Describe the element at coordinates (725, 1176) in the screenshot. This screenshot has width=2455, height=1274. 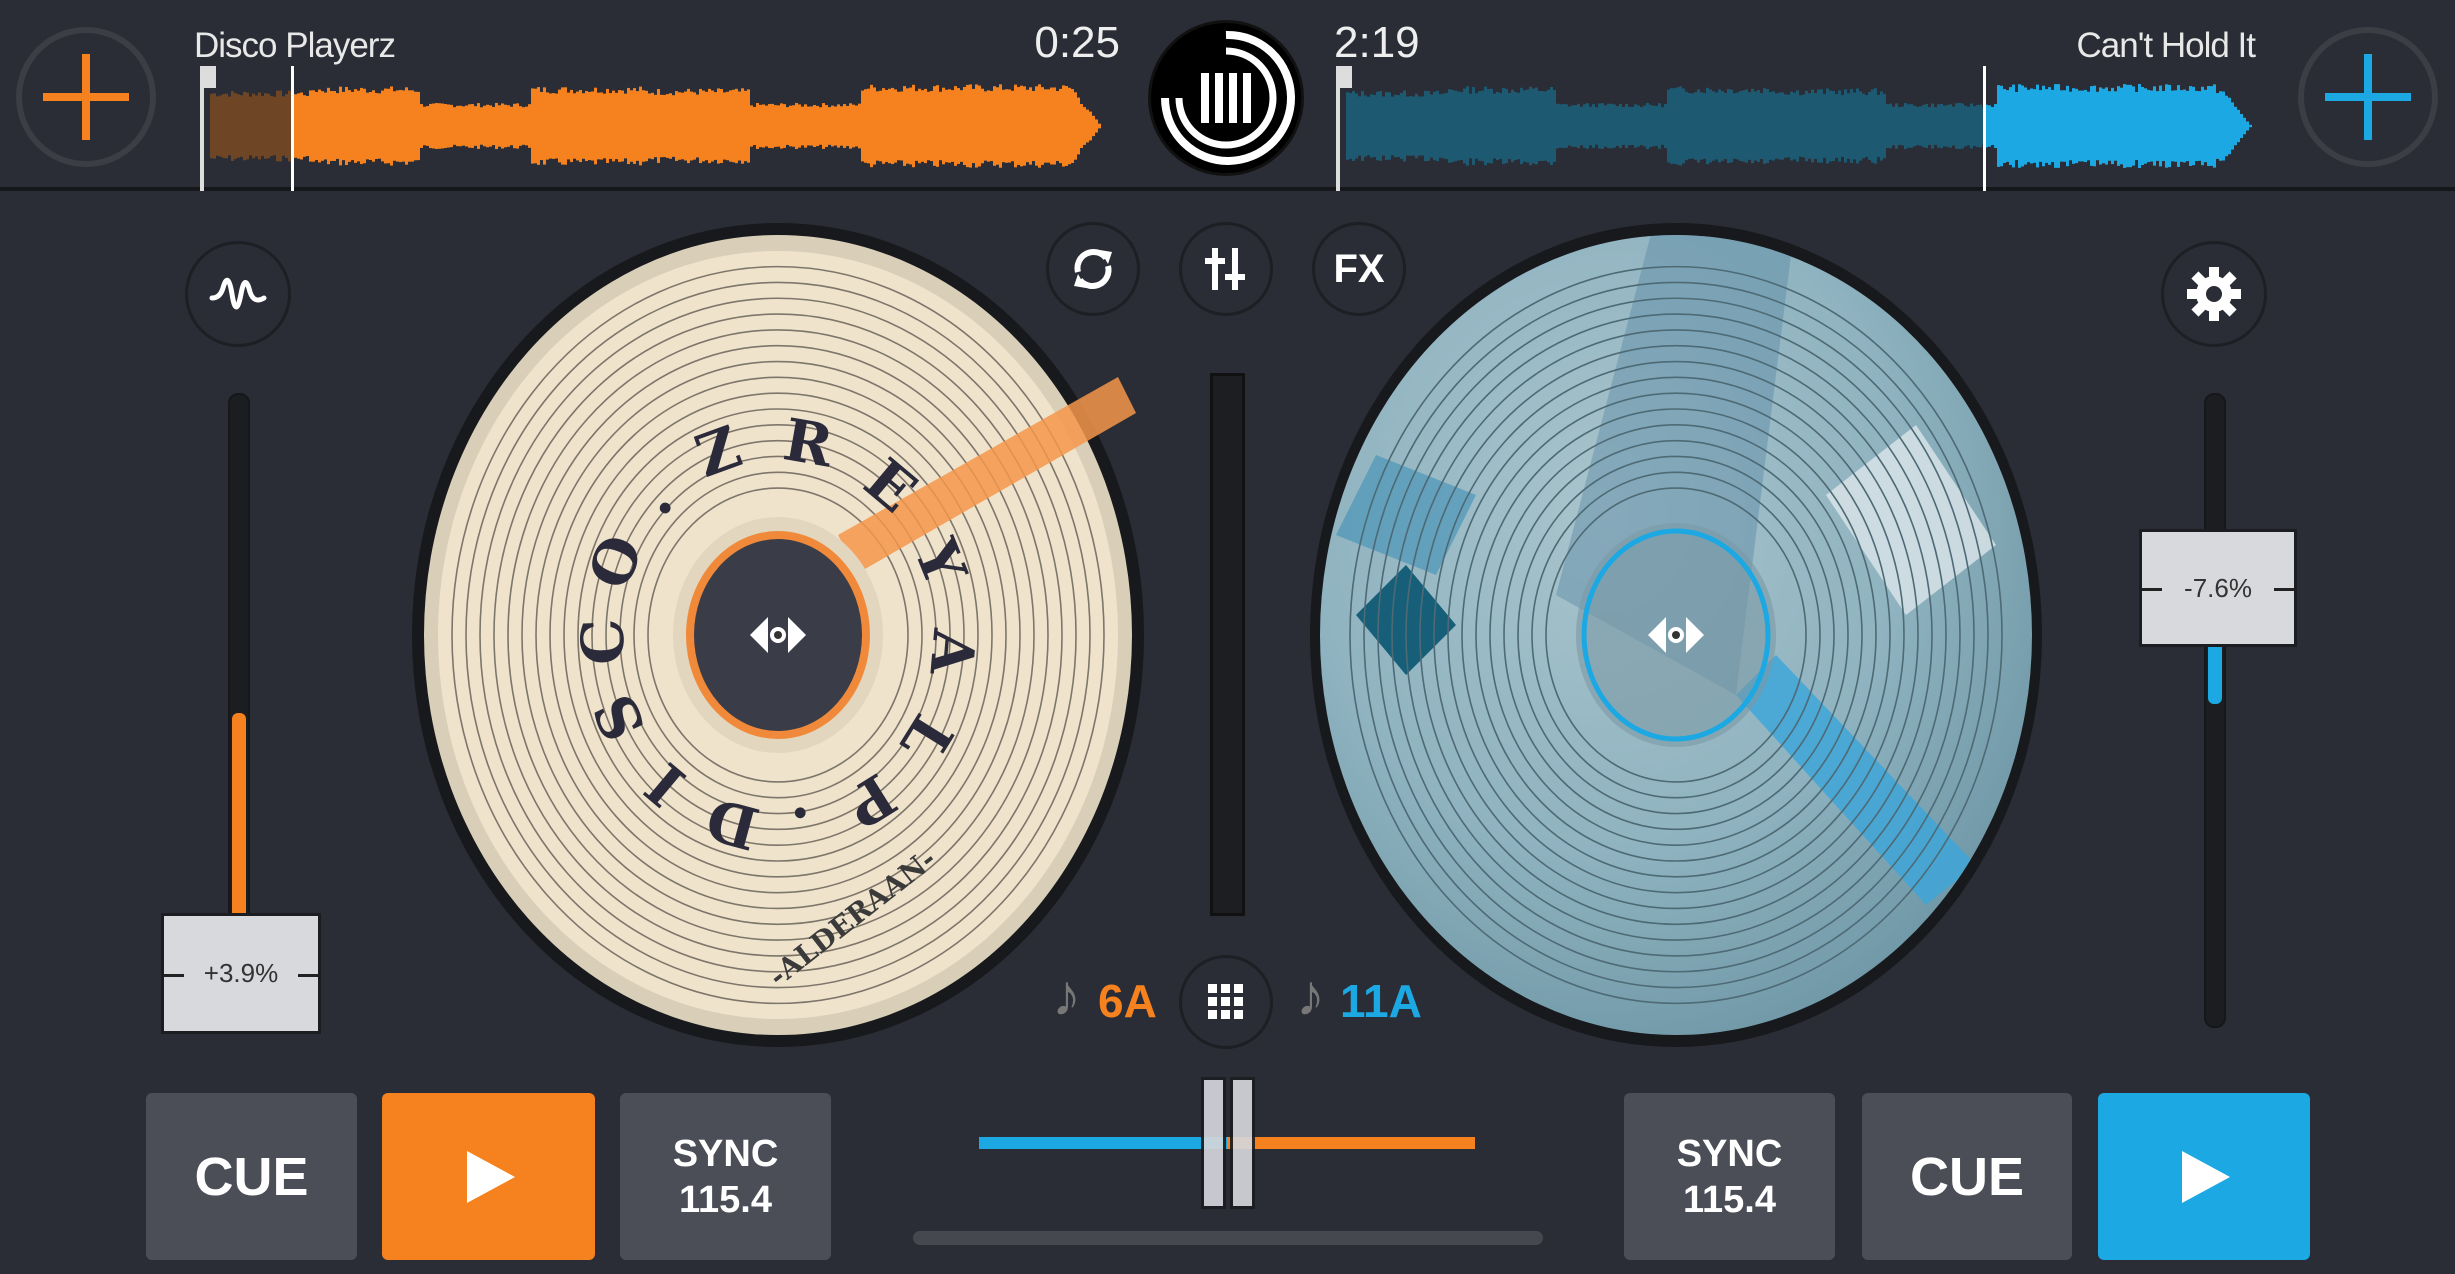
I see `deck-a-sync-button: SYNC 115.4` at that location.